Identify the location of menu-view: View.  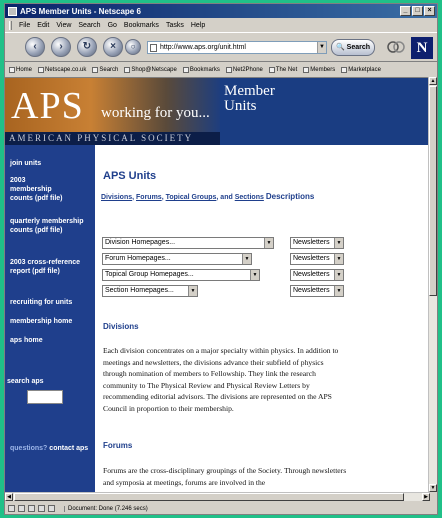
(63, 25).